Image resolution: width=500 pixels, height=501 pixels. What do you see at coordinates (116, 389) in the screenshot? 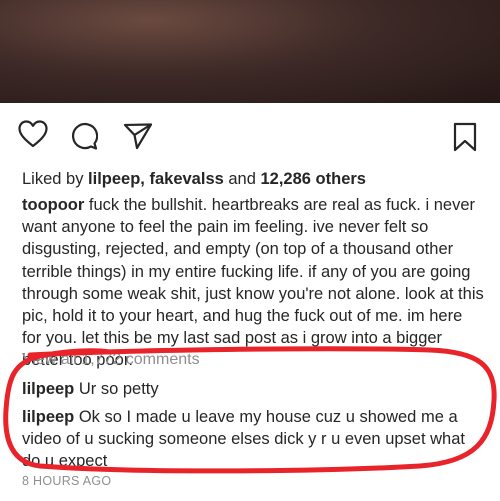
I see `comment-text: Ur so petty` at bounding box center [116, 389].